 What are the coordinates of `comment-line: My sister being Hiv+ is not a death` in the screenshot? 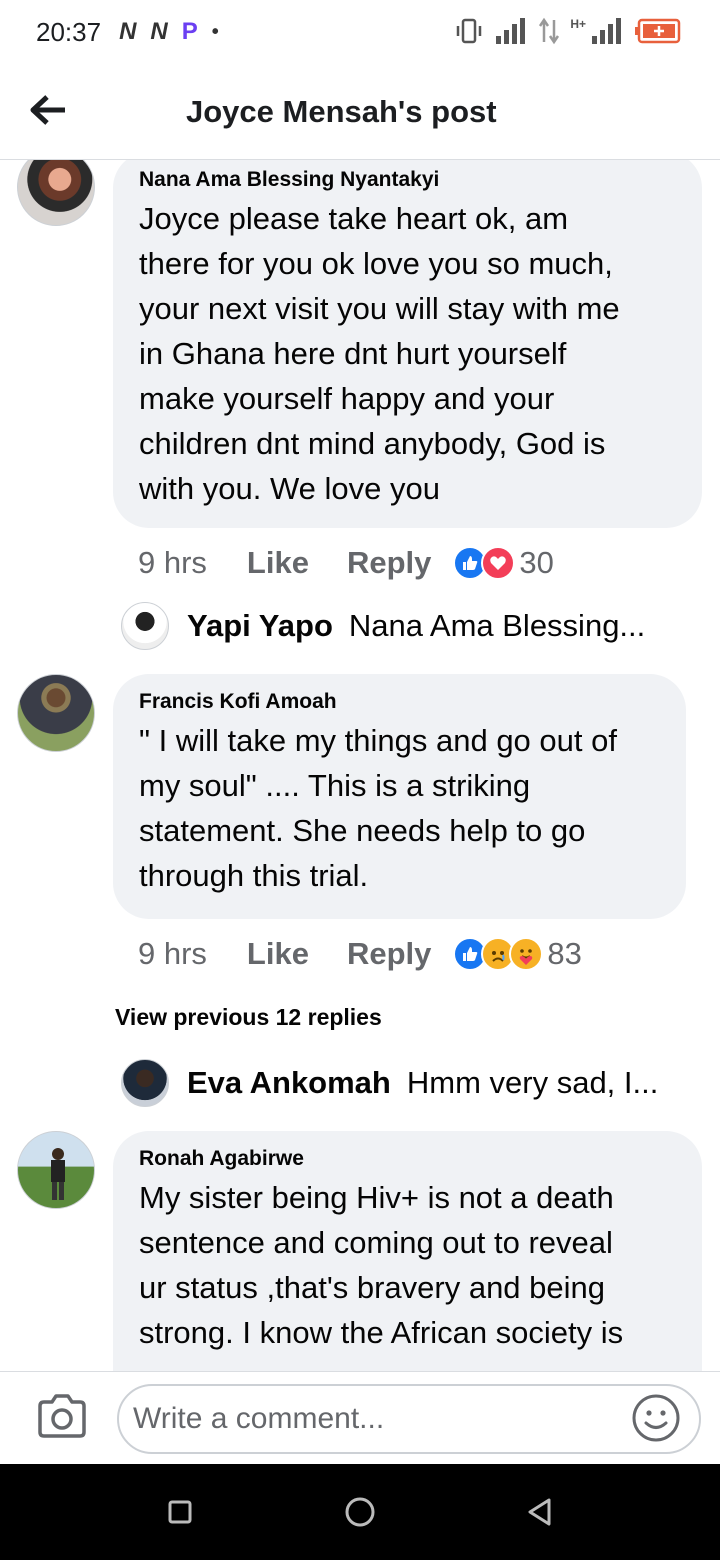 It's located at (376, 1197).